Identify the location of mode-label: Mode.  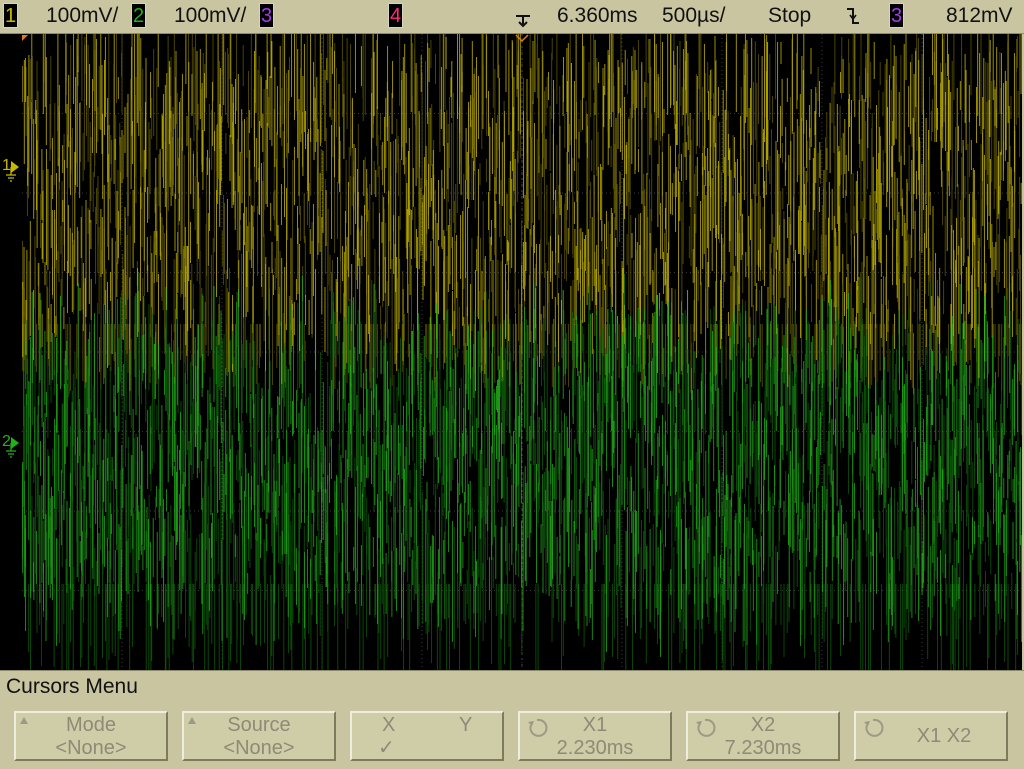
(91, 725).